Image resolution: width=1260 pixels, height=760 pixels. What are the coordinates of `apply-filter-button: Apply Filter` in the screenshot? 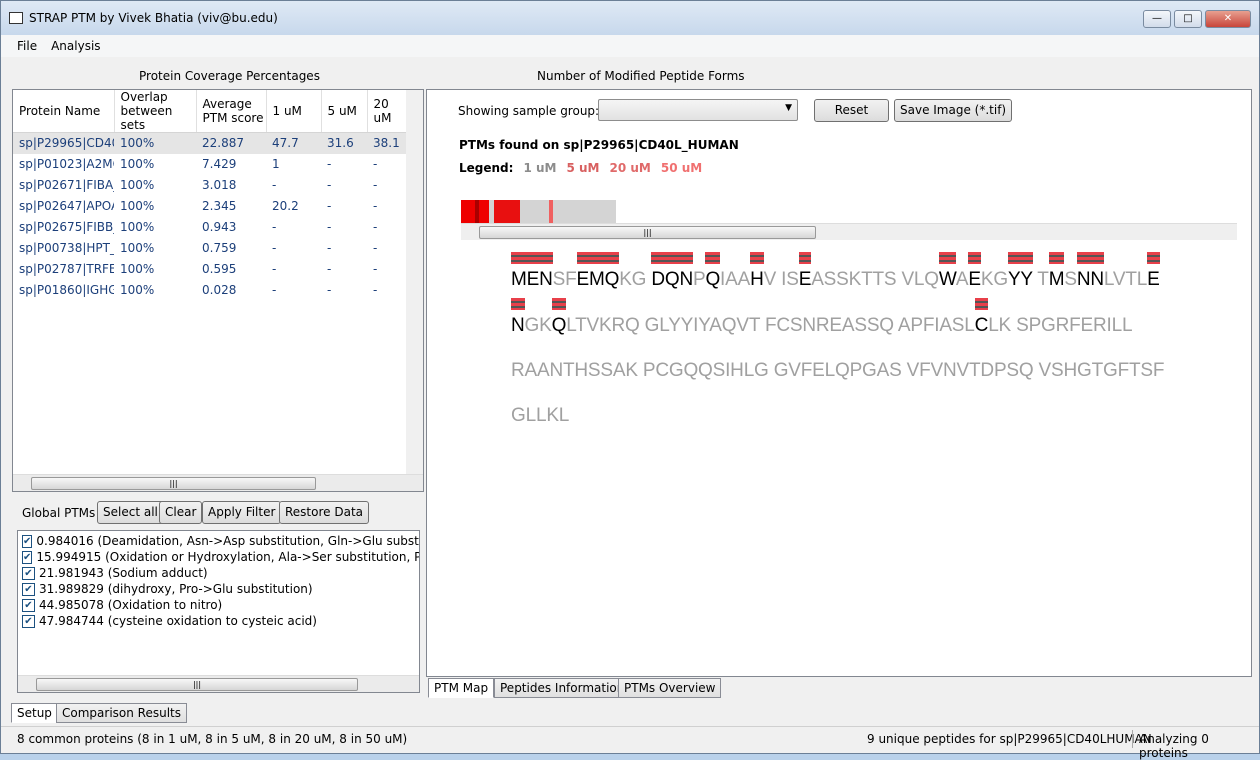 It's located at (242, 512).